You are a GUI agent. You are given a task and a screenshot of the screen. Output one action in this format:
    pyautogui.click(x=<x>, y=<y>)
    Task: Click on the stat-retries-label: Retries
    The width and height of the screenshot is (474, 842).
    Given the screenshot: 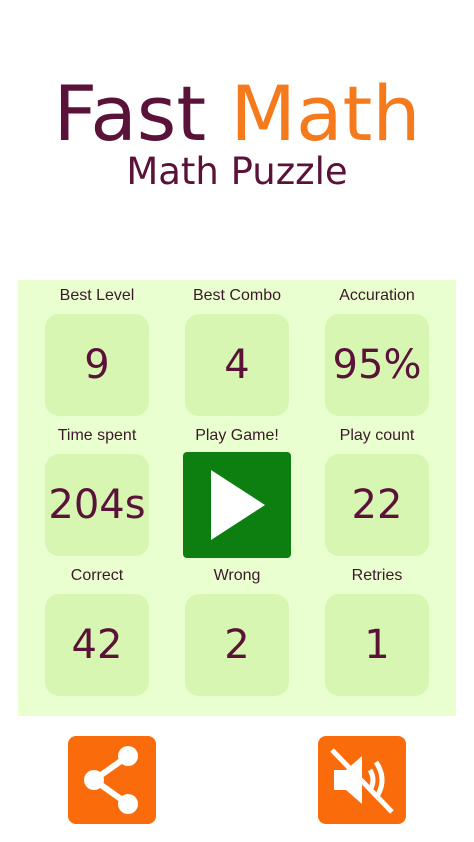 What is the action you would take?
    pyautogui.click(x=377, y=575)
    